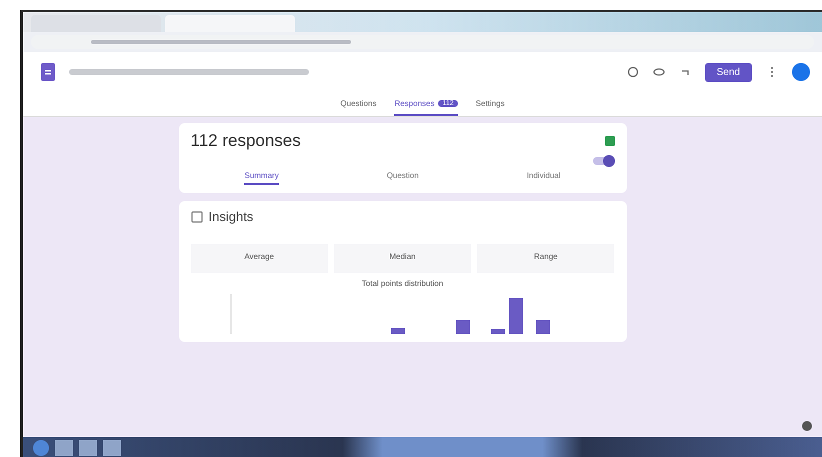  What do you see at coordinates (490, 104) in the screenshot?
I see `nav-tab: Settings` at bounding box center [490, 104].